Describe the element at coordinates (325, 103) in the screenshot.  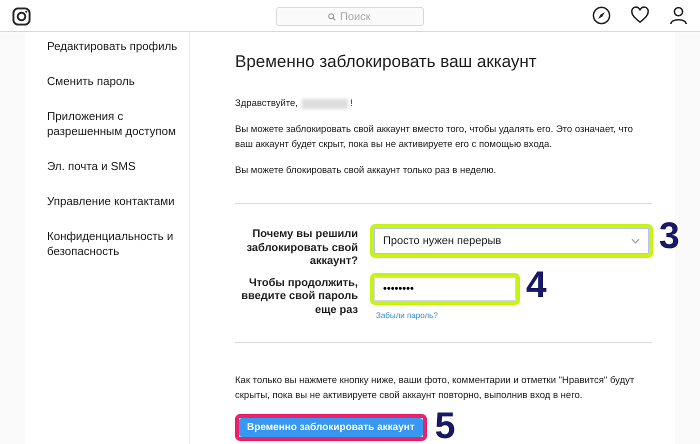
I see `blurred-name` at that location.